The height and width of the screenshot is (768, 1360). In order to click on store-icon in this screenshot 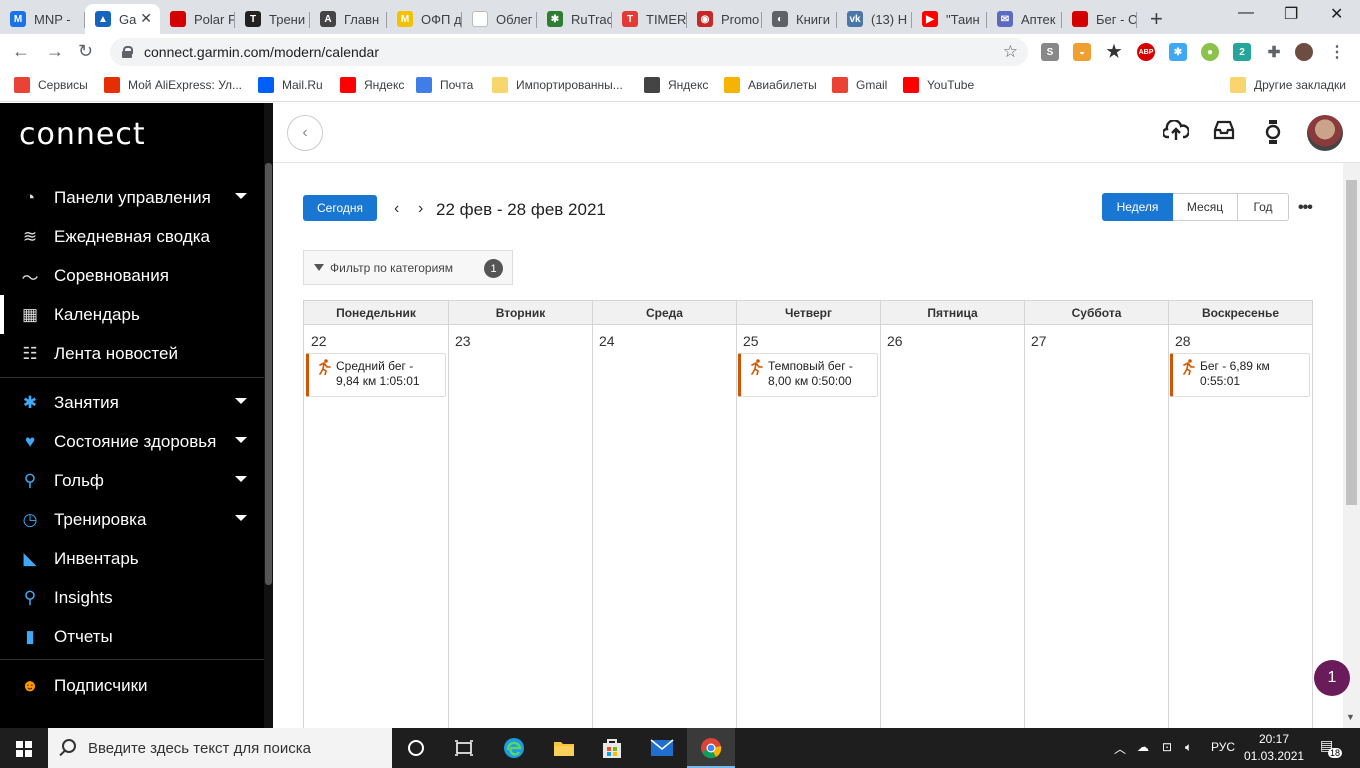, I will do `click(612, 748)`.